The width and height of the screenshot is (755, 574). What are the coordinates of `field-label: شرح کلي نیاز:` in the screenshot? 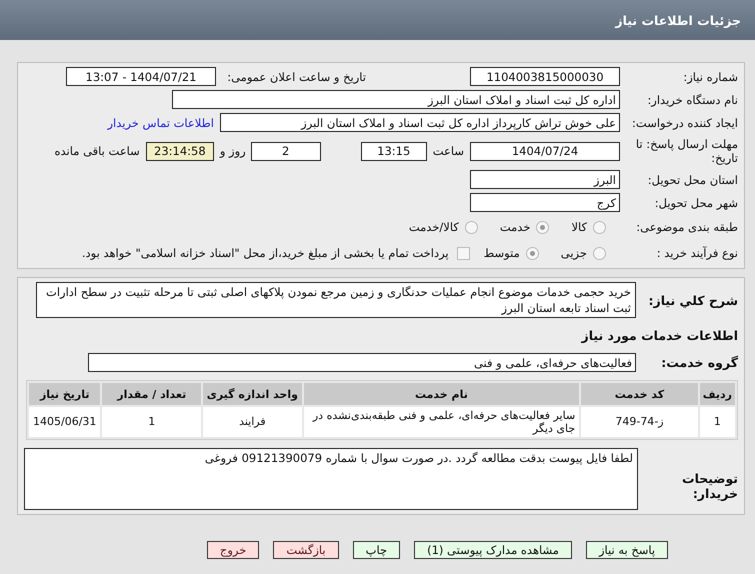 It's located at (693, 300).